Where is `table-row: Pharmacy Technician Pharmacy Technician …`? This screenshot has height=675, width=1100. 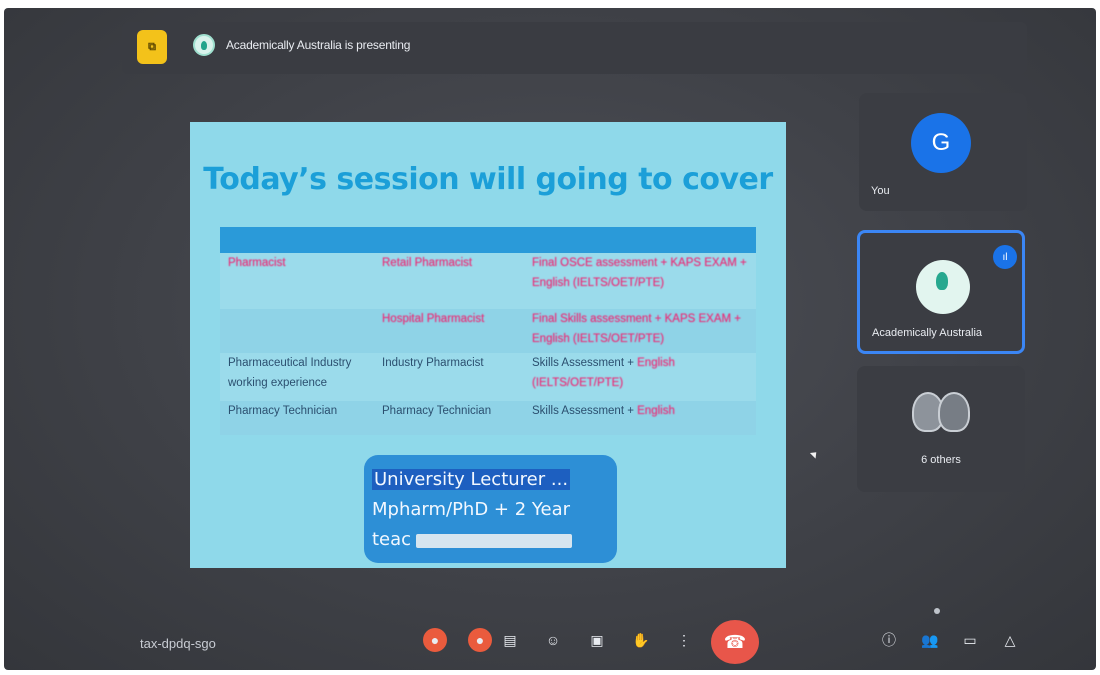 table-row: Pharmacy Technician Pharmacy Technician … is located at coordinates (488, 418).